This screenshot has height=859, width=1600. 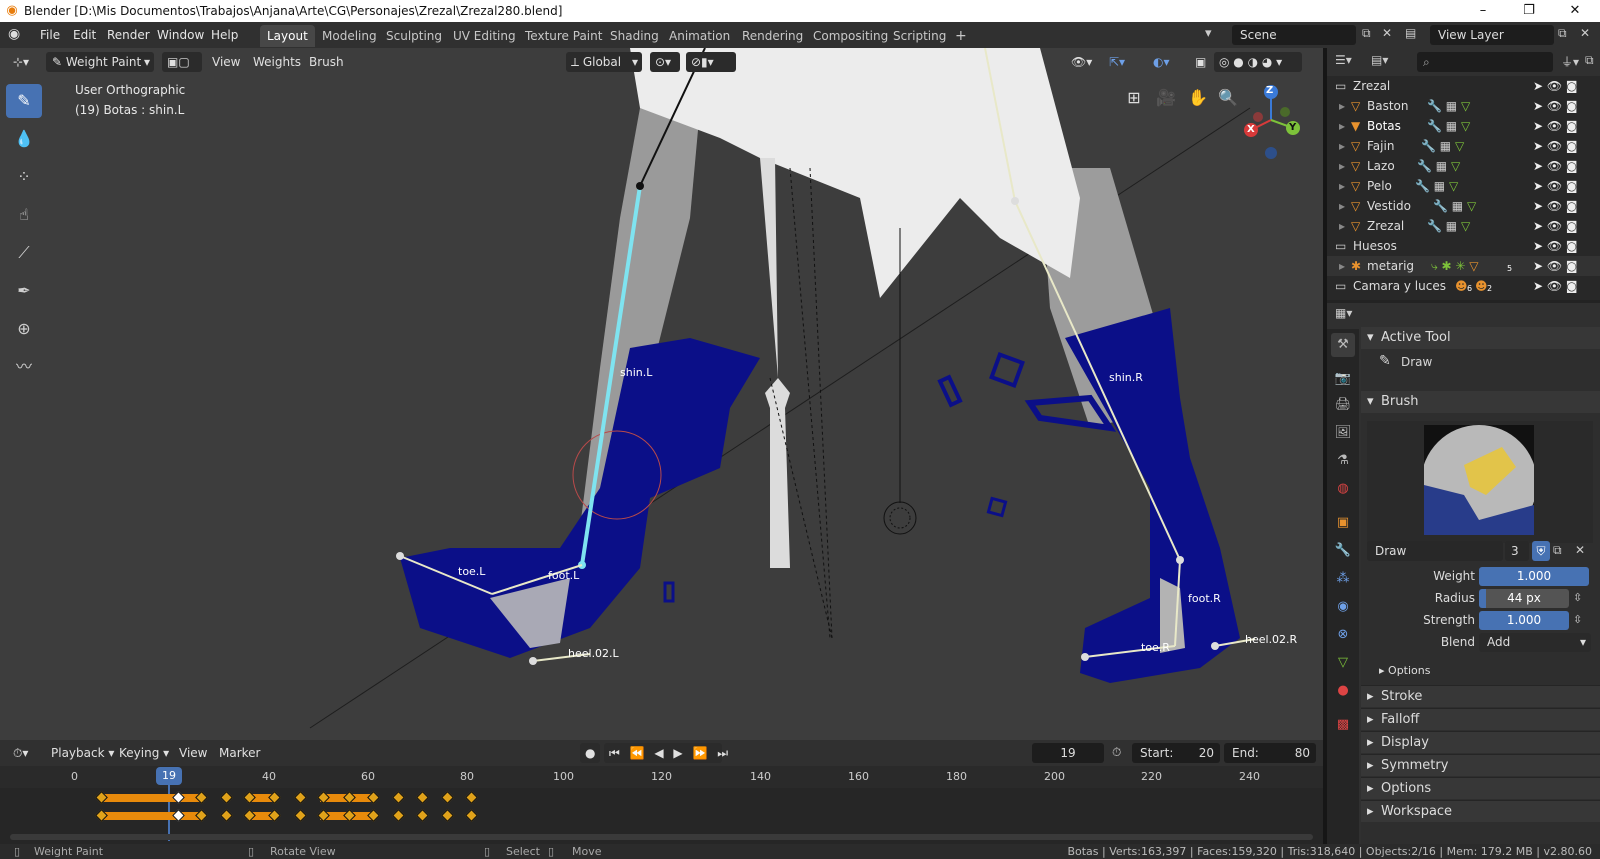 What do you see at coordinates (1166, 98) in the screenshot?
I see `camera-view-icon: 🎥` at bounding box center [1166, 98].